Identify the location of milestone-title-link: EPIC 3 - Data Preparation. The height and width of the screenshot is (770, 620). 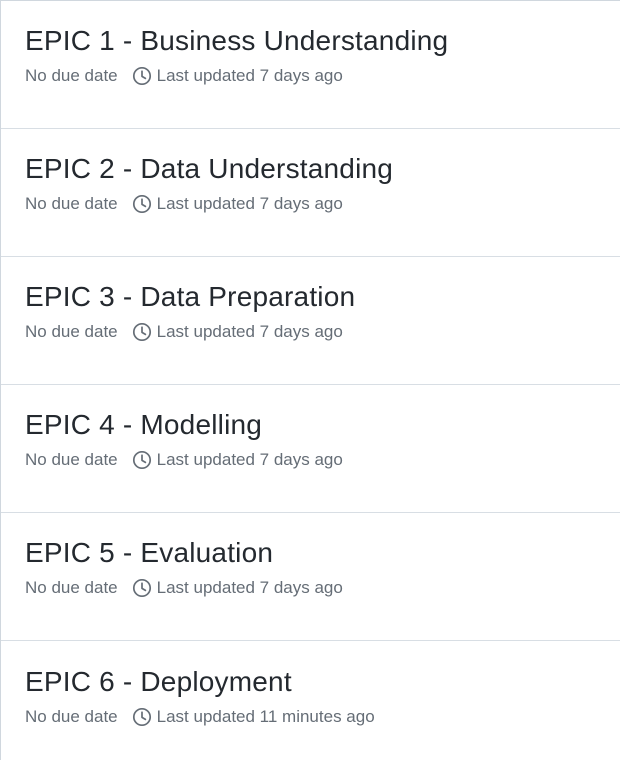
(190, 297).